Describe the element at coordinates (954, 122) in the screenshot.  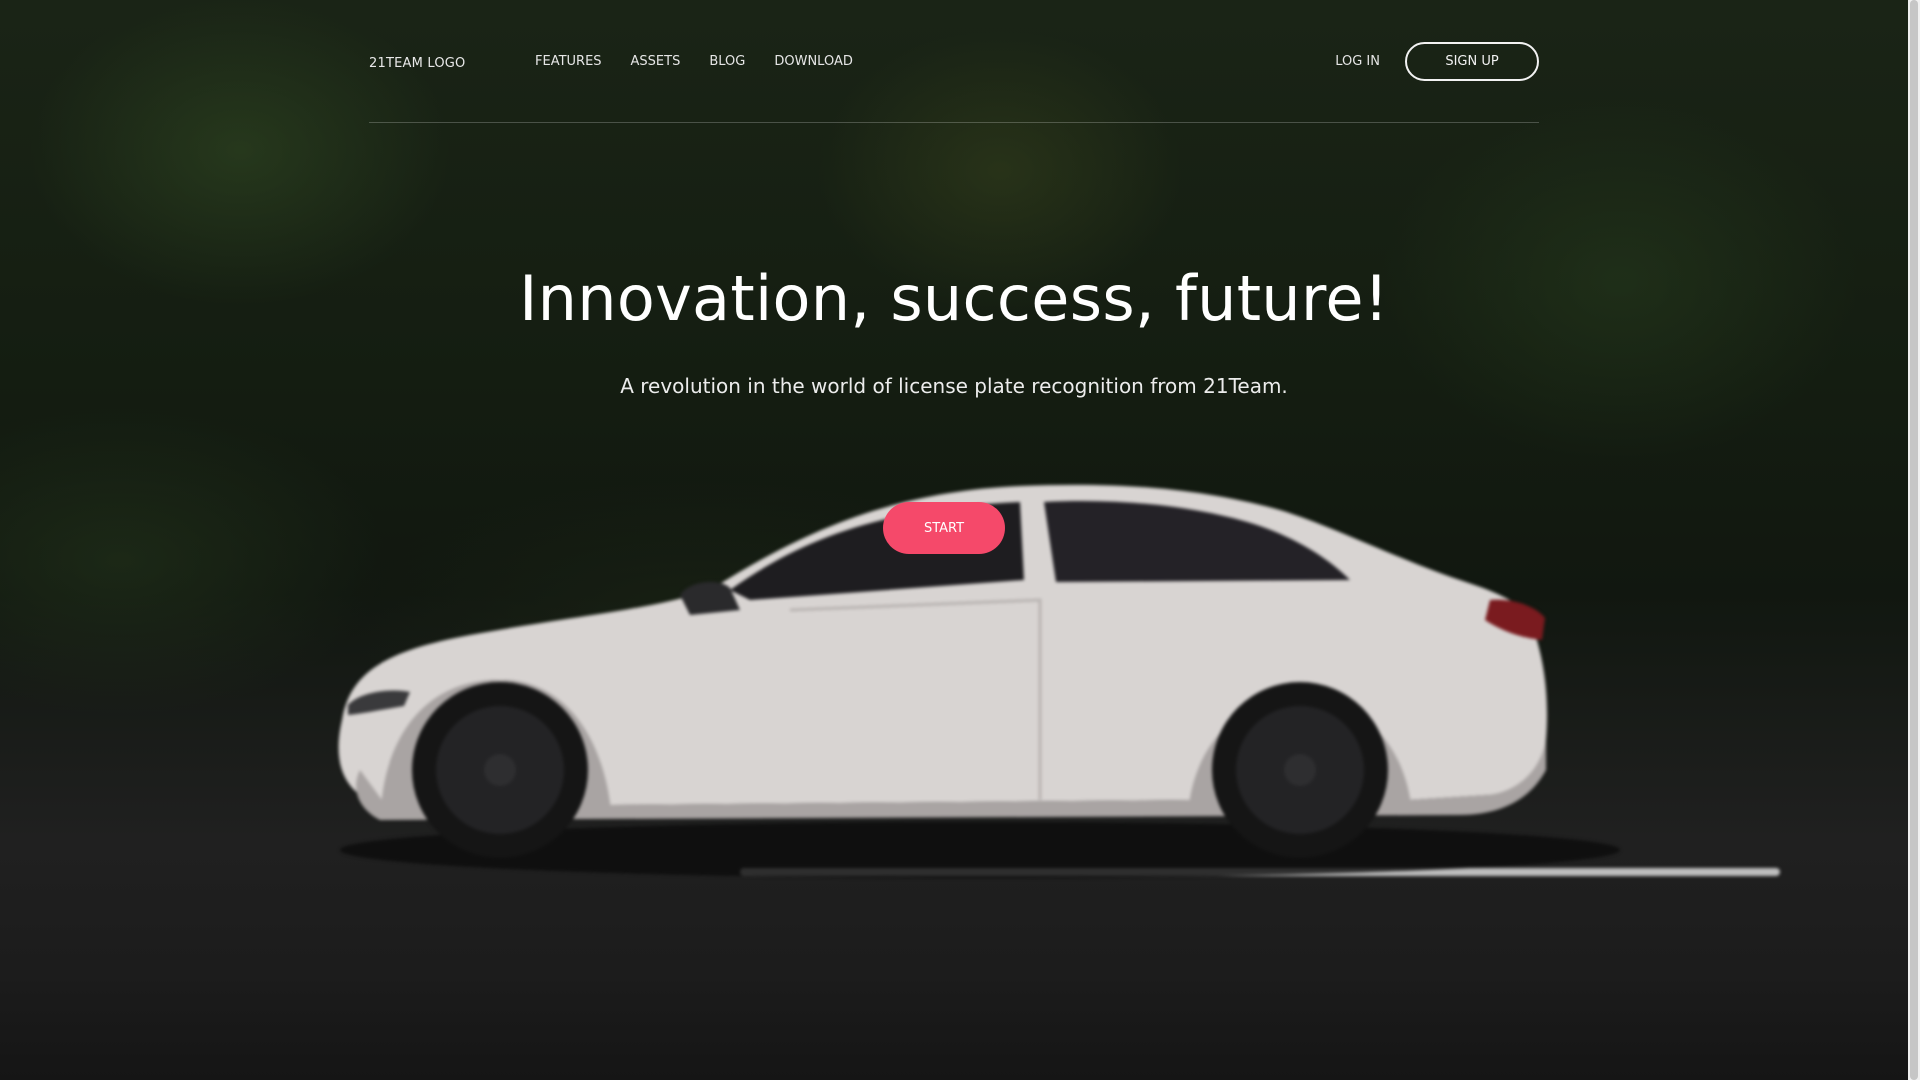
I see `header-divider` at that location.